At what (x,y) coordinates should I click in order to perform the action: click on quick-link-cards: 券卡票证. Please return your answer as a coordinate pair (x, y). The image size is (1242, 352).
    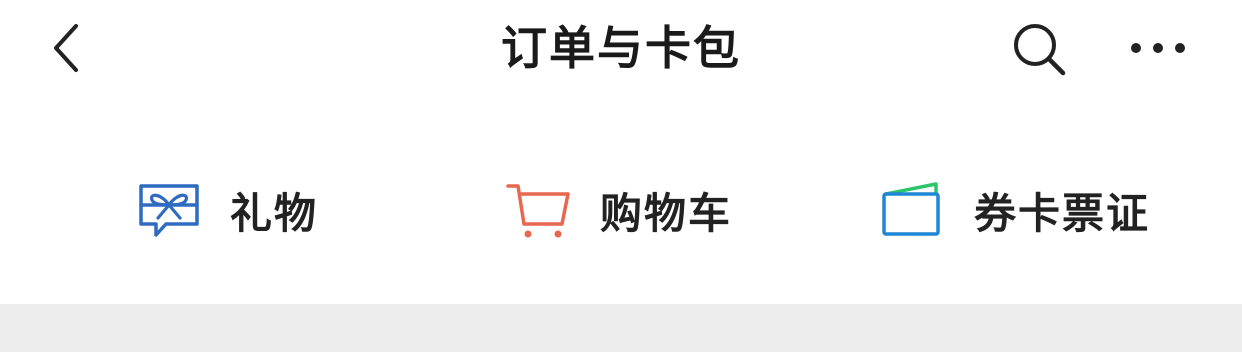
    Looking at the image, I should click on (1015, 210).